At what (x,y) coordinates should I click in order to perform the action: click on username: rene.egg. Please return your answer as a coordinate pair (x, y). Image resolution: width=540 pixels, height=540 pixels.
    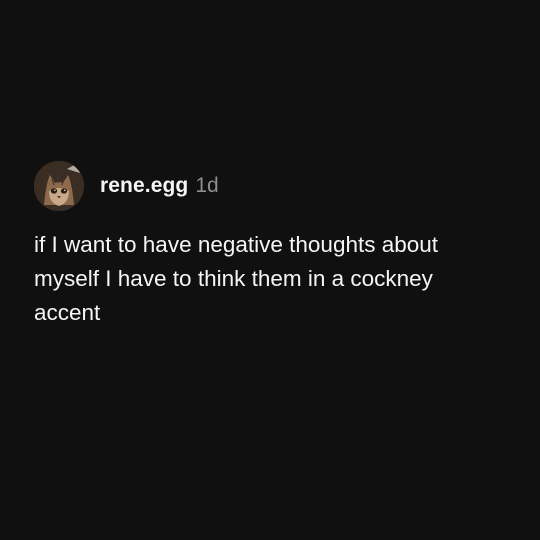
    Looking at the image, I should click on (144, 186).